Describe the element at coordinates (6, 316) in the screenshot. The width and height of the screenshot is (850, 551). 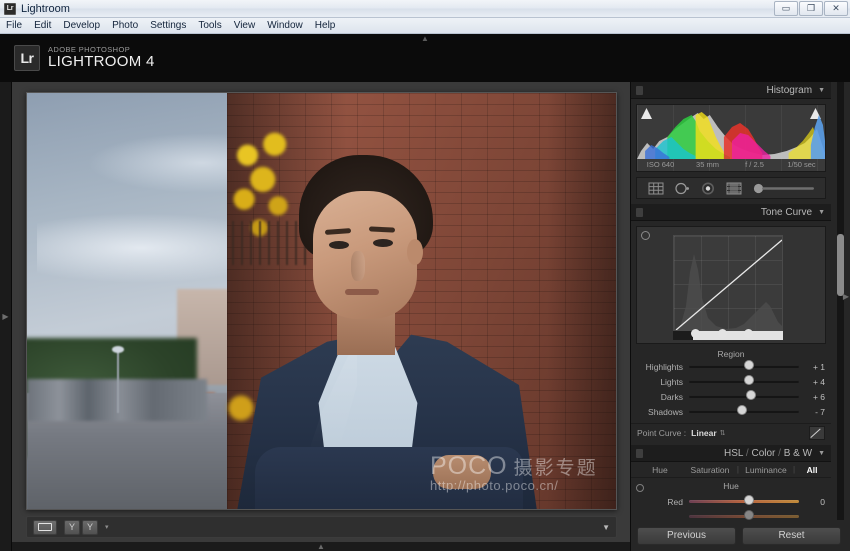
I see `left-panel-collapse-arrow: ▶` at that location.